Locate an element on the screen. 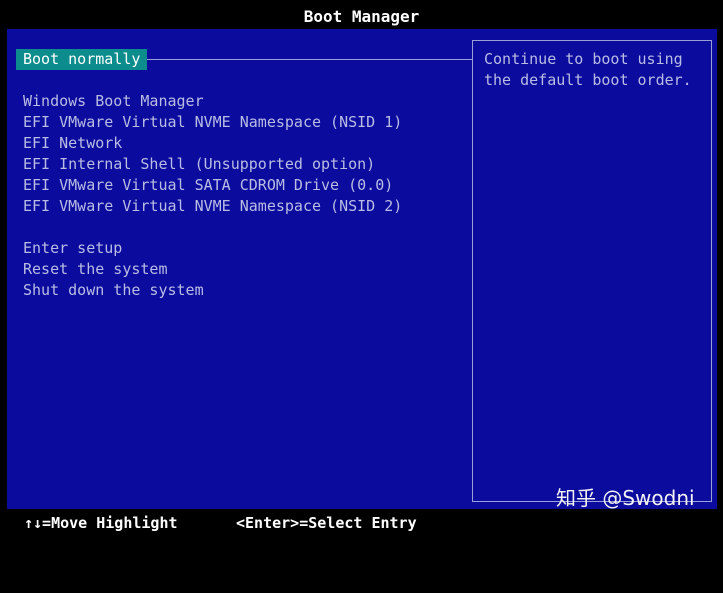 This screenshot has height=593, width=723. menu-item-shut-down: Shut down the system is located at coordinates (113, 290).